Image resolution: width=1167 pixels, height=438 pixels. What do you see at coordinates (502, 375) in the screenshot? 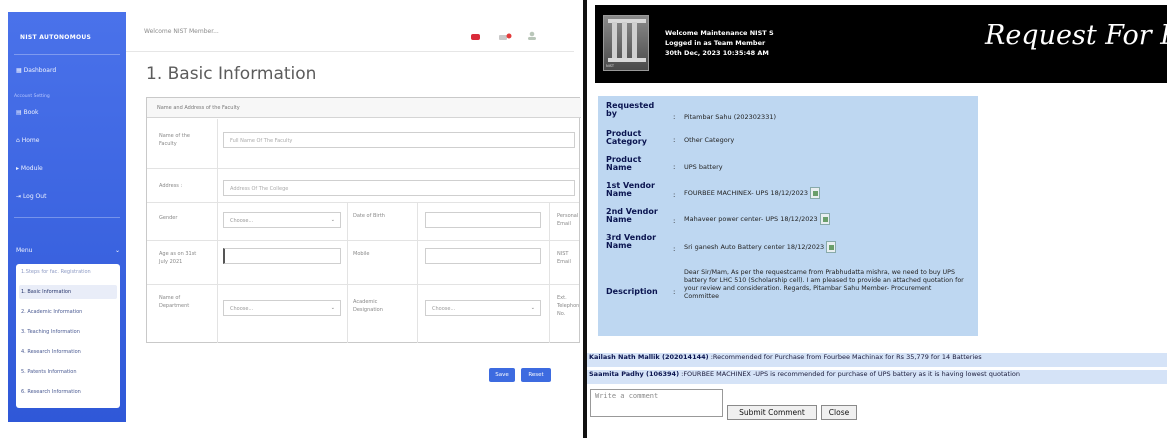
I see `save-button: Save` at bounding box center [502, 375].